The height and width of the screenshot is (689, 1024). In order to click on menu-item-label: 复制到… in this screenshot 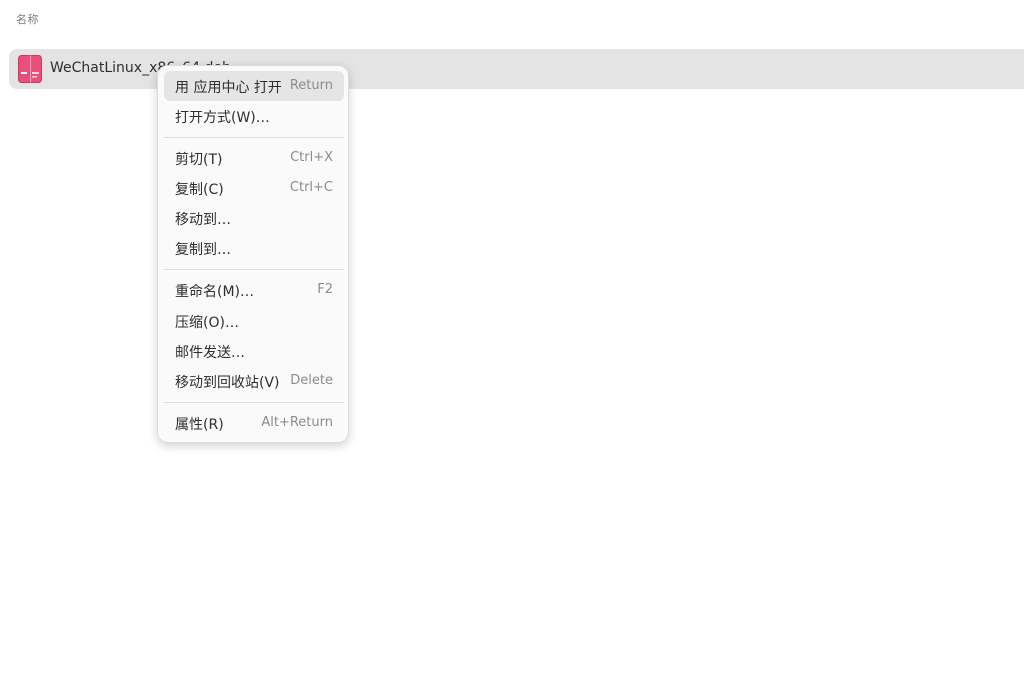, I will do `click(203, 250)`.